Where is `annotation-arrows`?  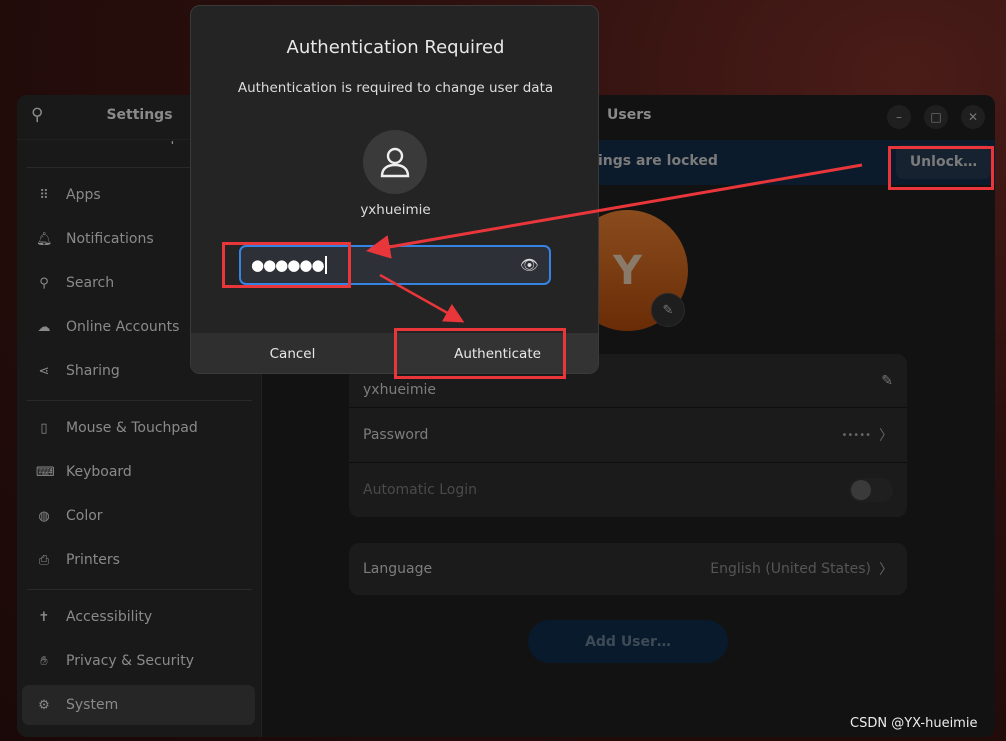 annotation-arrows is located at coordinates (614, 243).